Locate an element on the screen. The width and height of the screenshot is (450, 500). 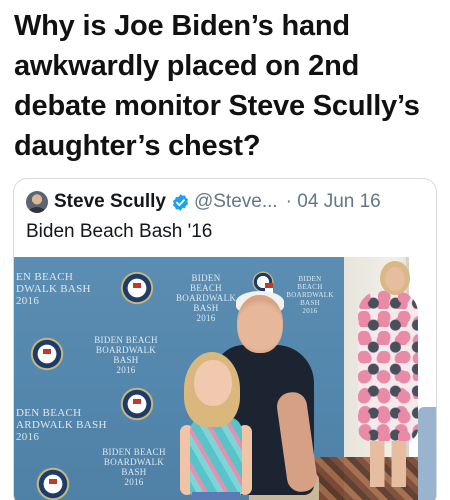
headline-line-4: daughter’s chest? is located at coordinates (137, 146).